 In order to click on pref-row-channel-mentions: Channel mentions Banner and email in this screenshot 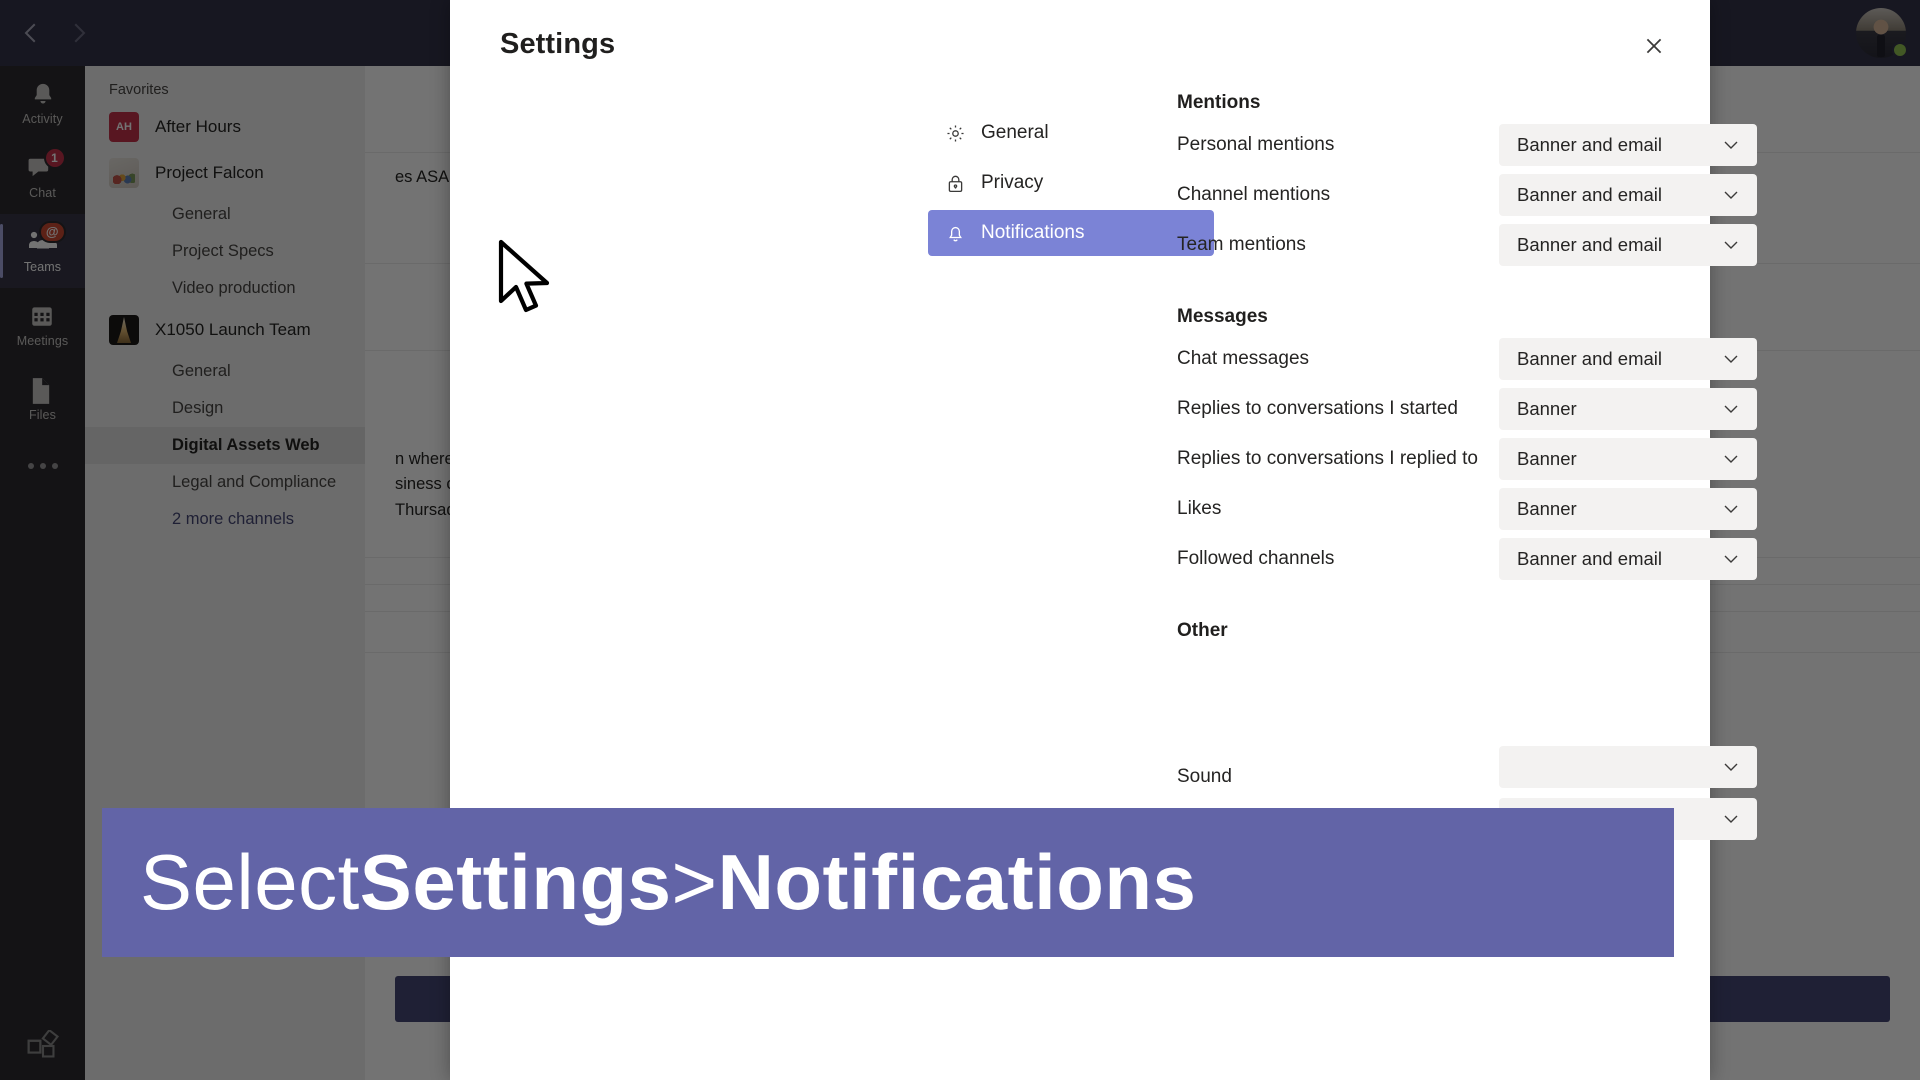, I will do `click(1477, 195)`.